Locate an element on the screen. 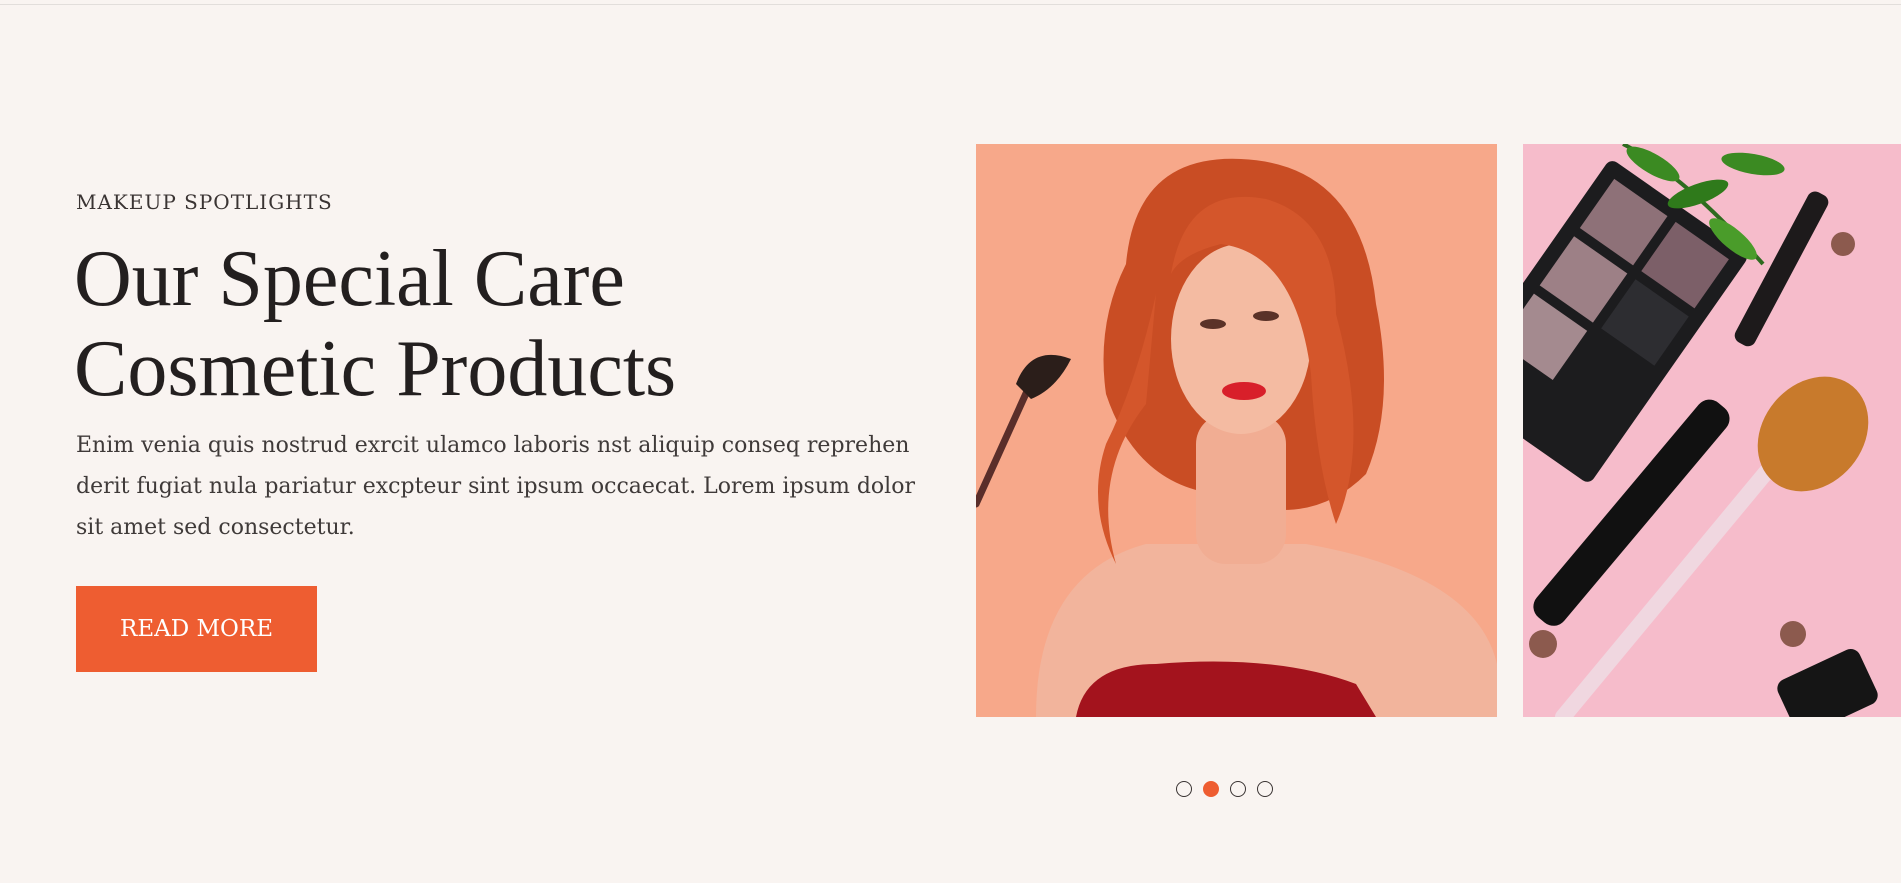  title-line-1: Our Special Care is located at coordinates (349, 279).